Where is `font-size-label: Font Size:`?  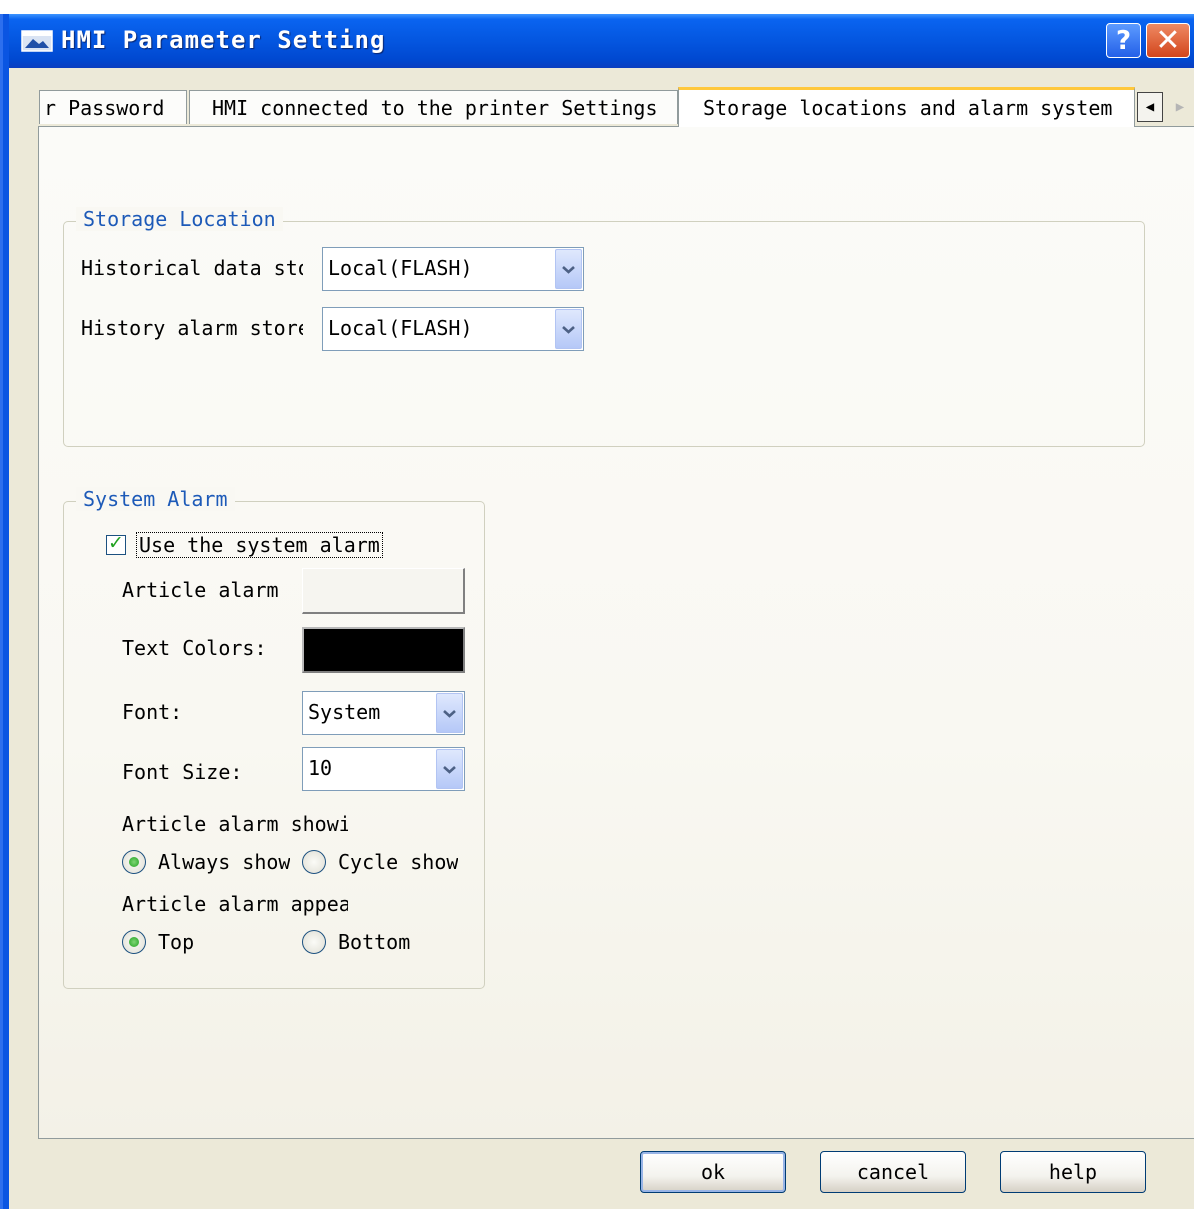 font-size-label: Font Size: is located at coordinates (182, 772).